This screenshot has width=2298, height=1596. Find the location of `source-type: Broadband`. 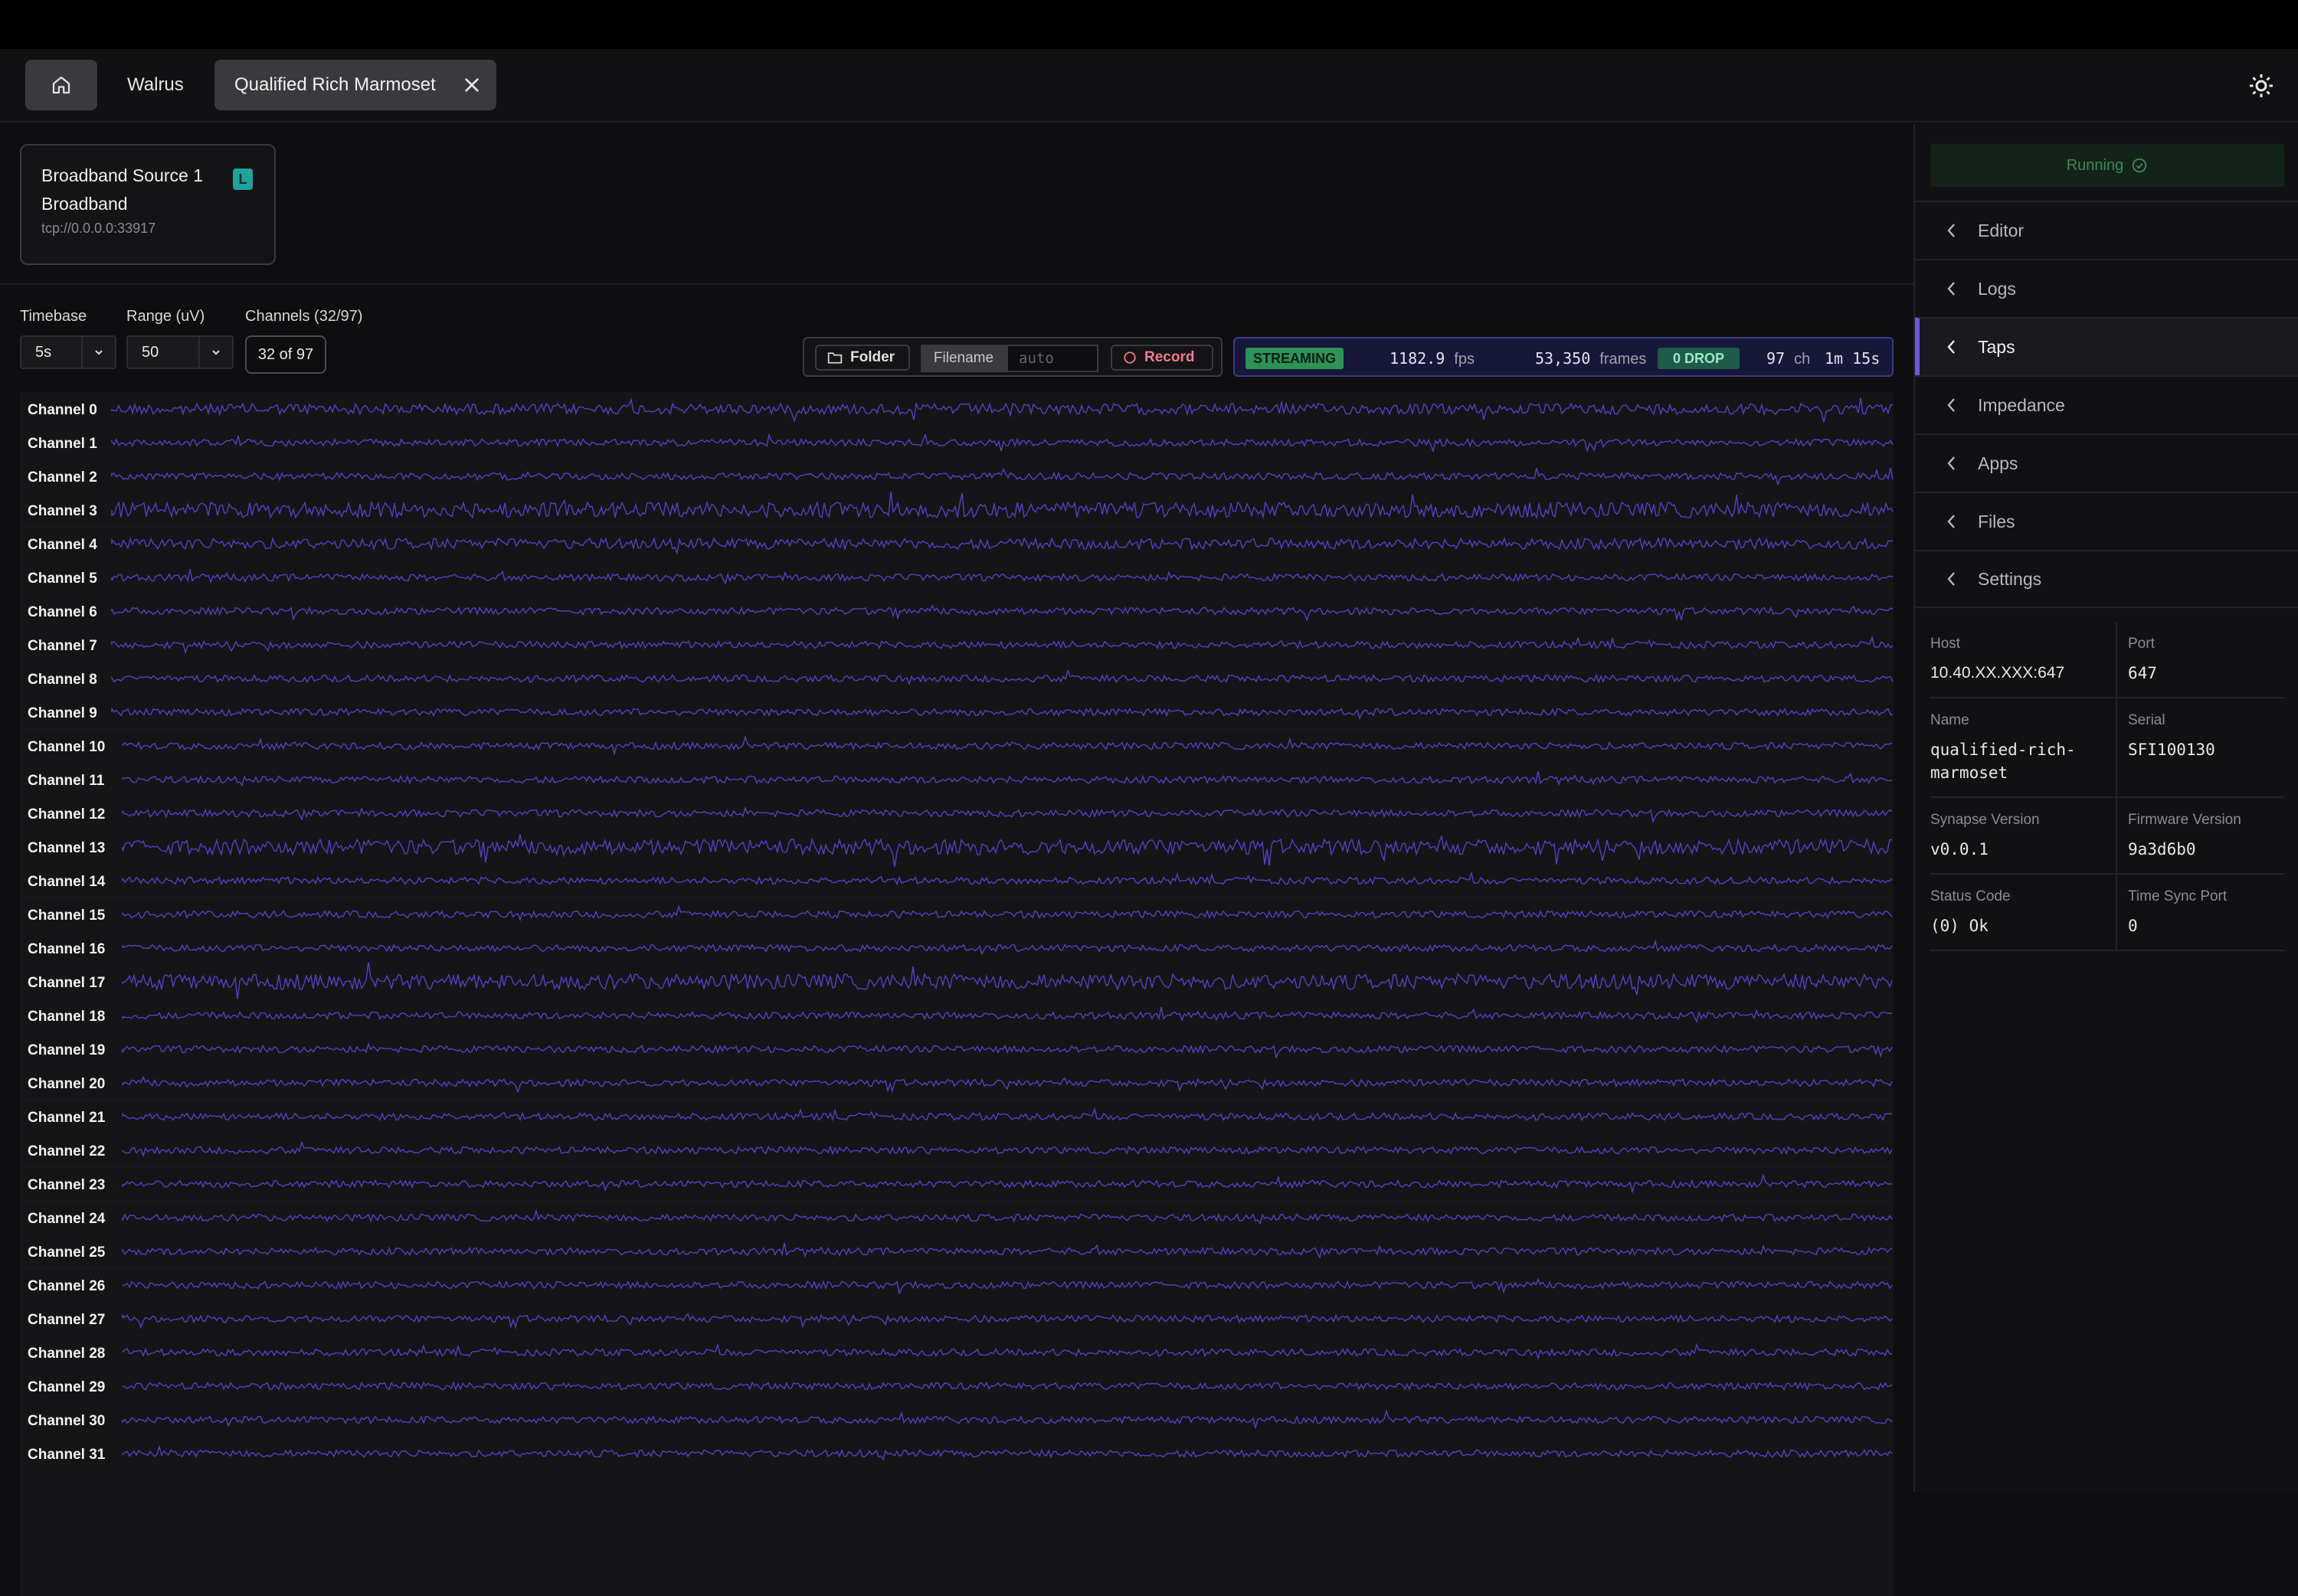

source-type: Broadband is located at coordinates (84, 204).